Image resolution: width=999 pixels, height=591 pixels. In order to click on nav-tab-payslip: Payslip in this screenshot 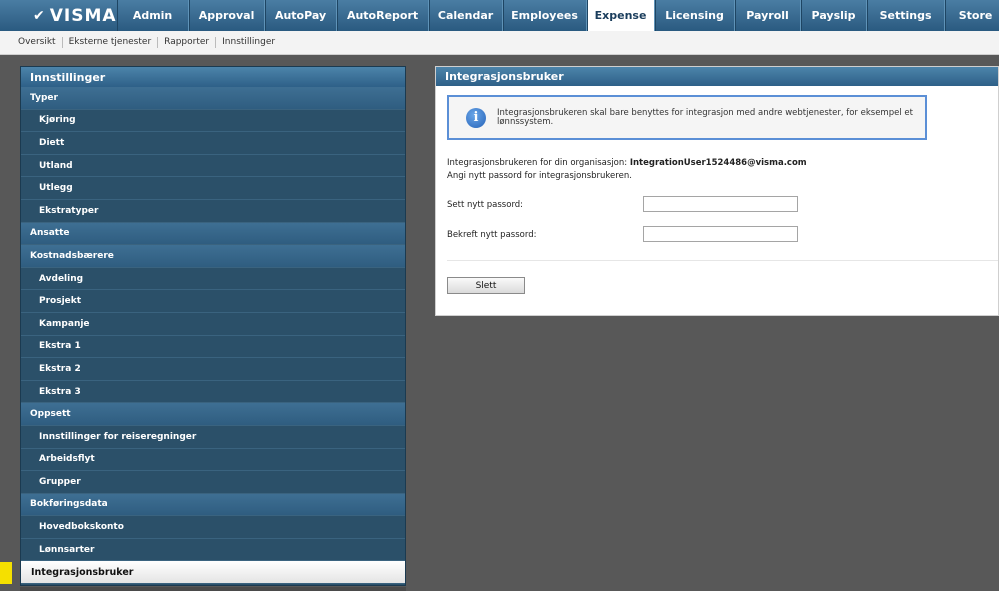, I will do `click(833, 15)`.